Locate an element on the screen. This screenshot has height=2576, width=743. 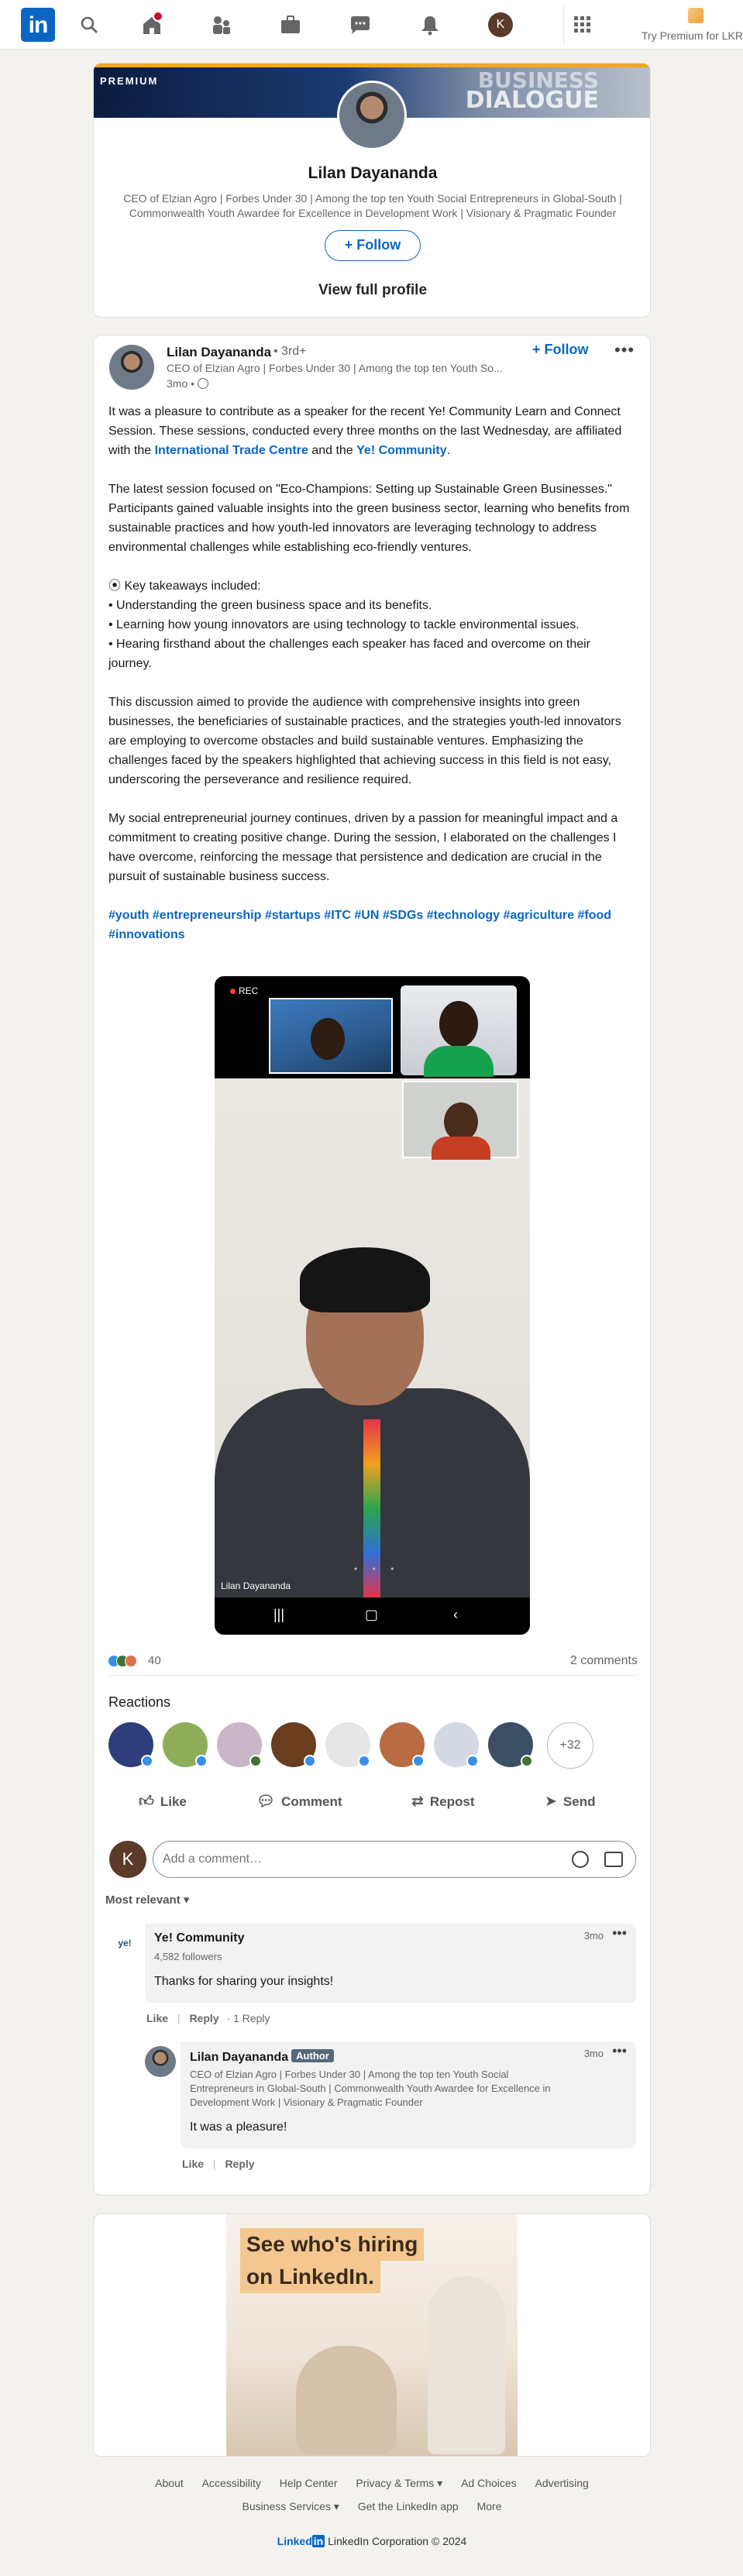
apps-grid-icon is located at coordinates (582, 25).